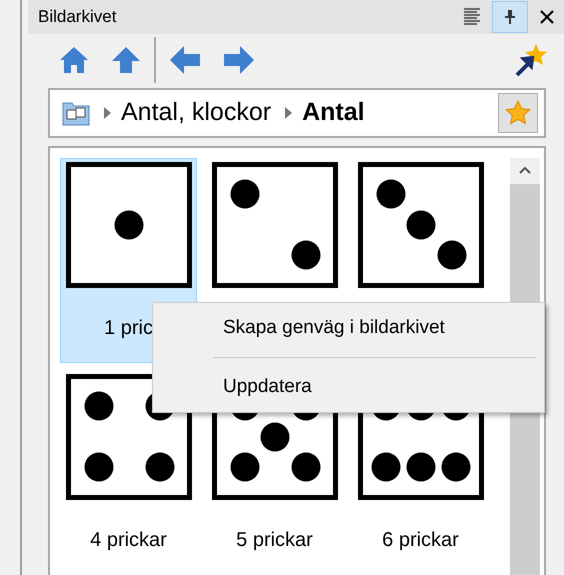  Describe the element at coordinates (525, 170) in the screenshot. I see `scroll-up-icon` at that location.